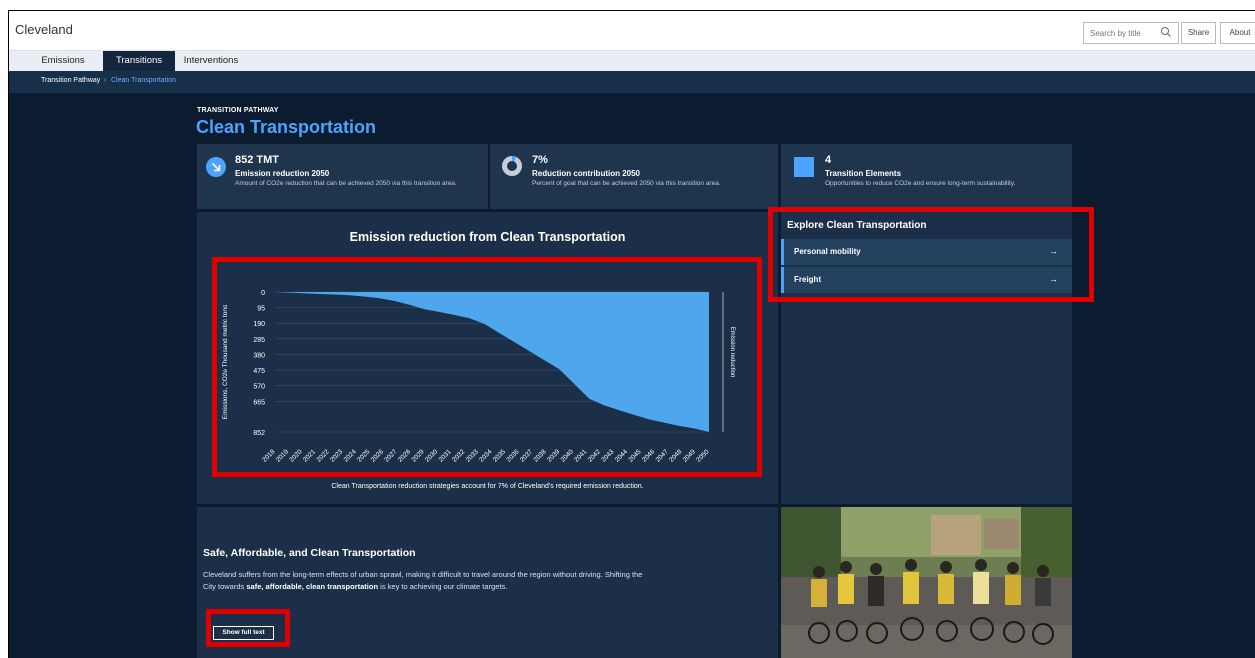  What do you see at coordinates (377, 455) in the screenshot?
I see `x-tick-label: 2026` at bounding box center [377, 455].